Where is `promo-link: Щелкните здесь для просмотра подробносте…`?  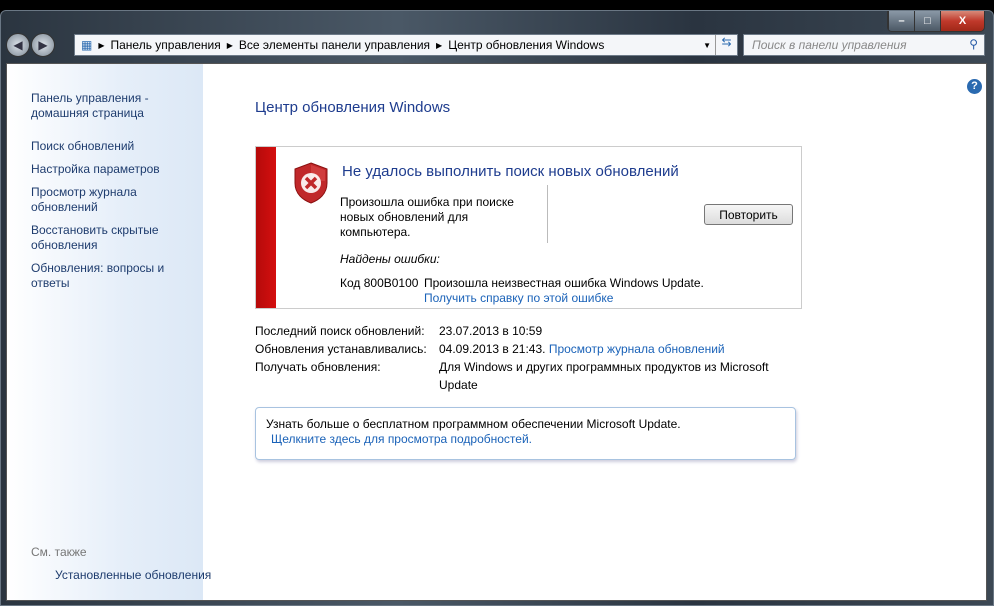
promo-link: Щелкните здесь для просмотра подробносте… is located at coordinates (401, 439).